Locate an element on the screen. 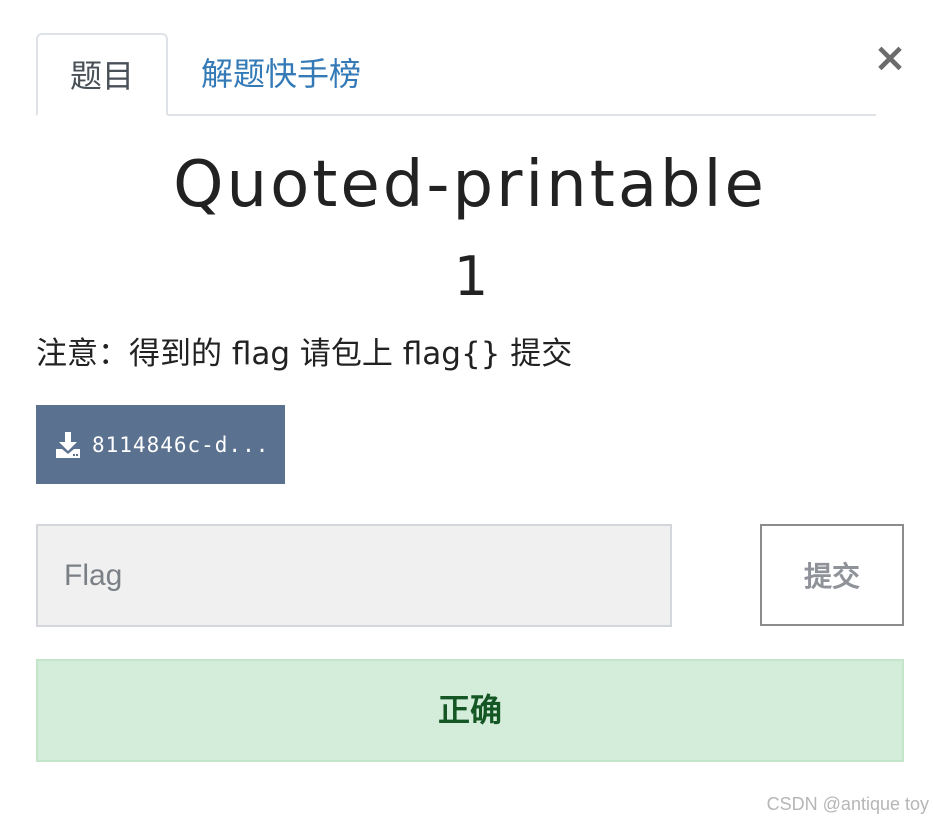 Image resolution: width=933 pixels, height=821 pixels. close-button: × is located at coordinates (890, 58).